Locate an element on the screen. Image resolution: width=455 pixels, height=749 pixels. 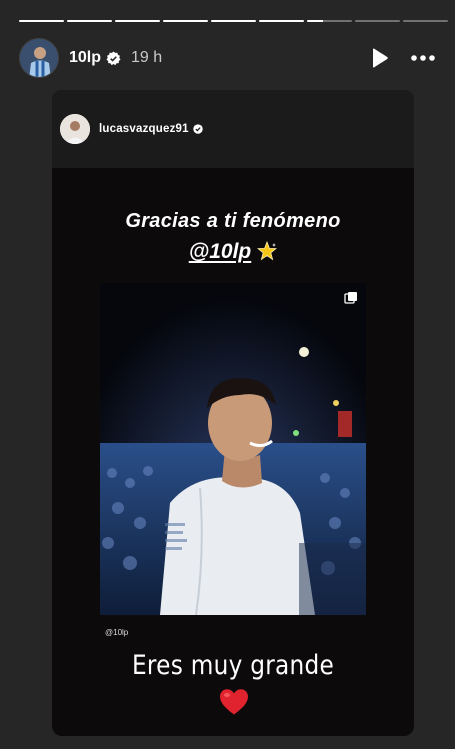
story-progress-bar is located at coordinates (233, 21).